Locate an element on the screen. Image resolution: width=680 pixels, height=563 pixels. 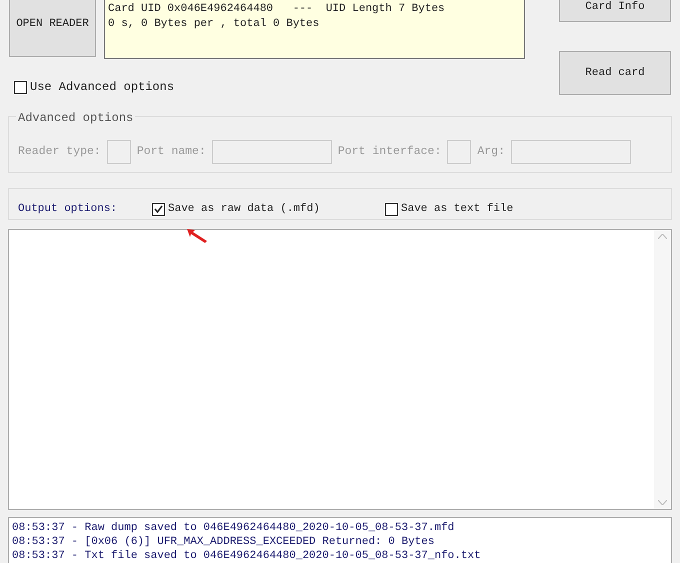
field-label: Reader type: is located at coordinates (59, 152).